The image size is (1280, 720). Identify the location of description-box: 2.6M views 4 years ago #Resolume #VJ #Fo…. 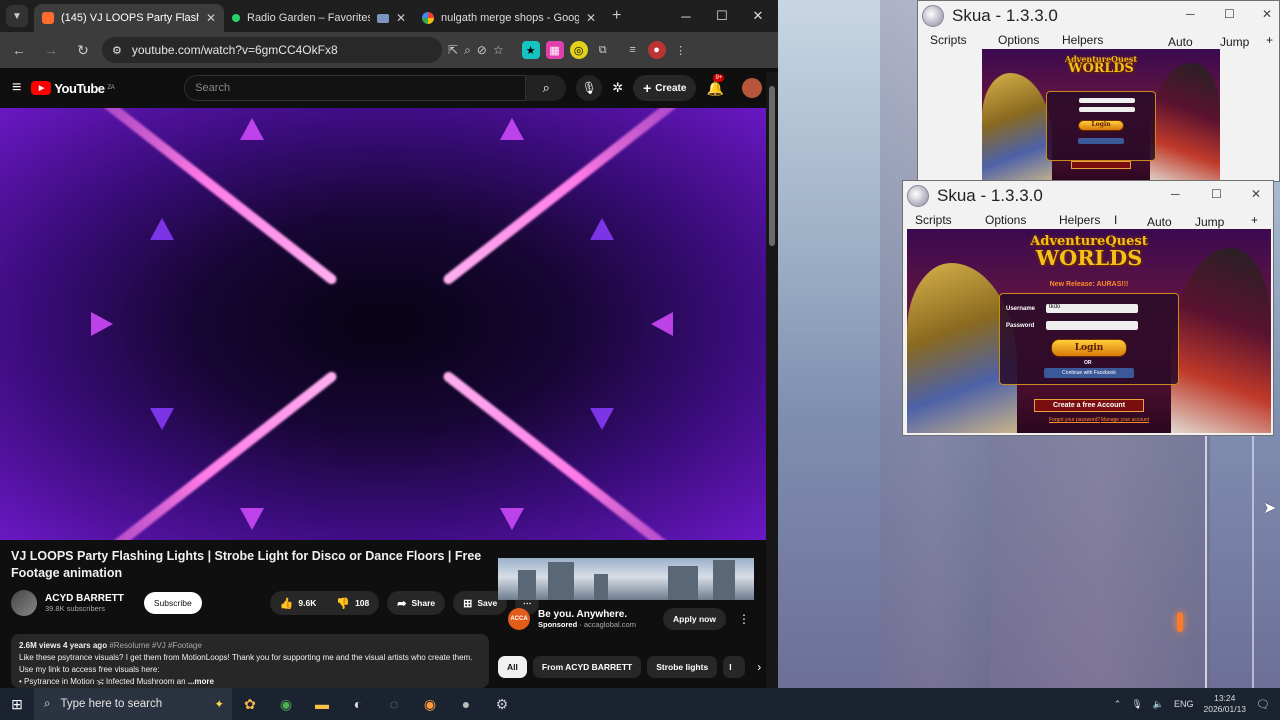
(250, 661).